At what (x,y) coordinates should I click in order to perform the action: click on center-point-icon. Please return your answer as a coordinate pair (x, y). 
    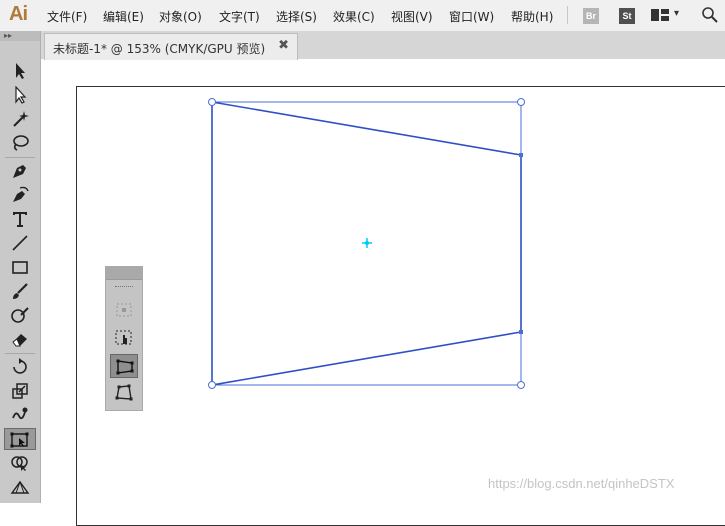
    Looking at the image, I should click on (367, 243).